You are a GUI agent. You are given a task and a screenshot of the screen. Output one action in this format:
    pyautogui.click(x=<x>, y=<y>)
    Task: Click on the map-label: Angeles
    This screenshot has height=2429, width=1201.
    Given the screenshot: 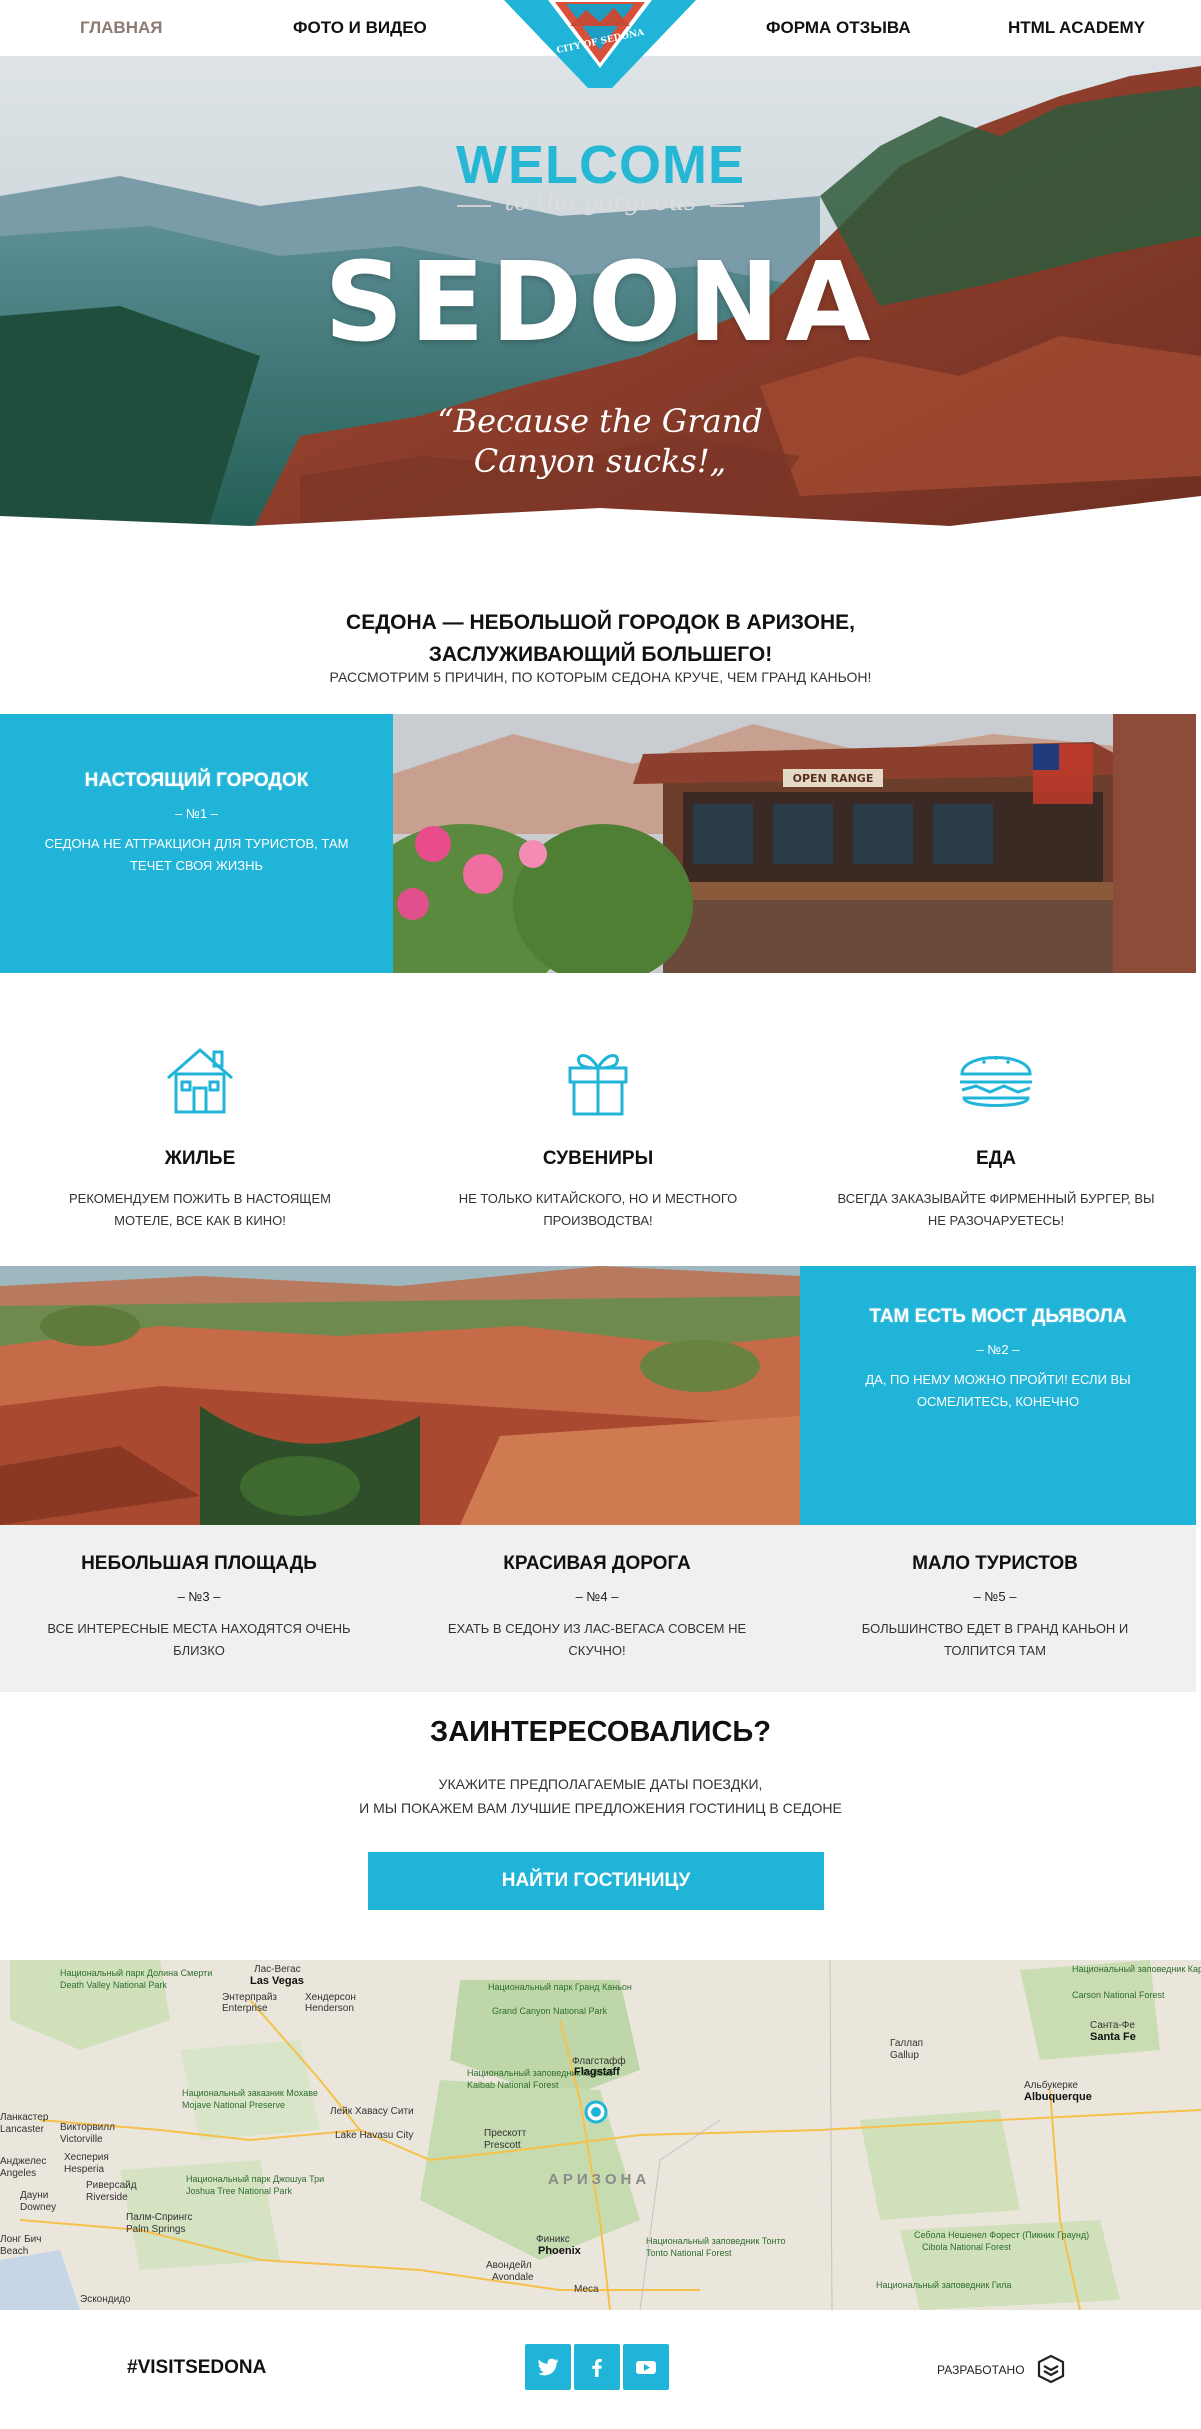 What is the action you would take?
    pyautogui.click(x=18, y=2173)
    